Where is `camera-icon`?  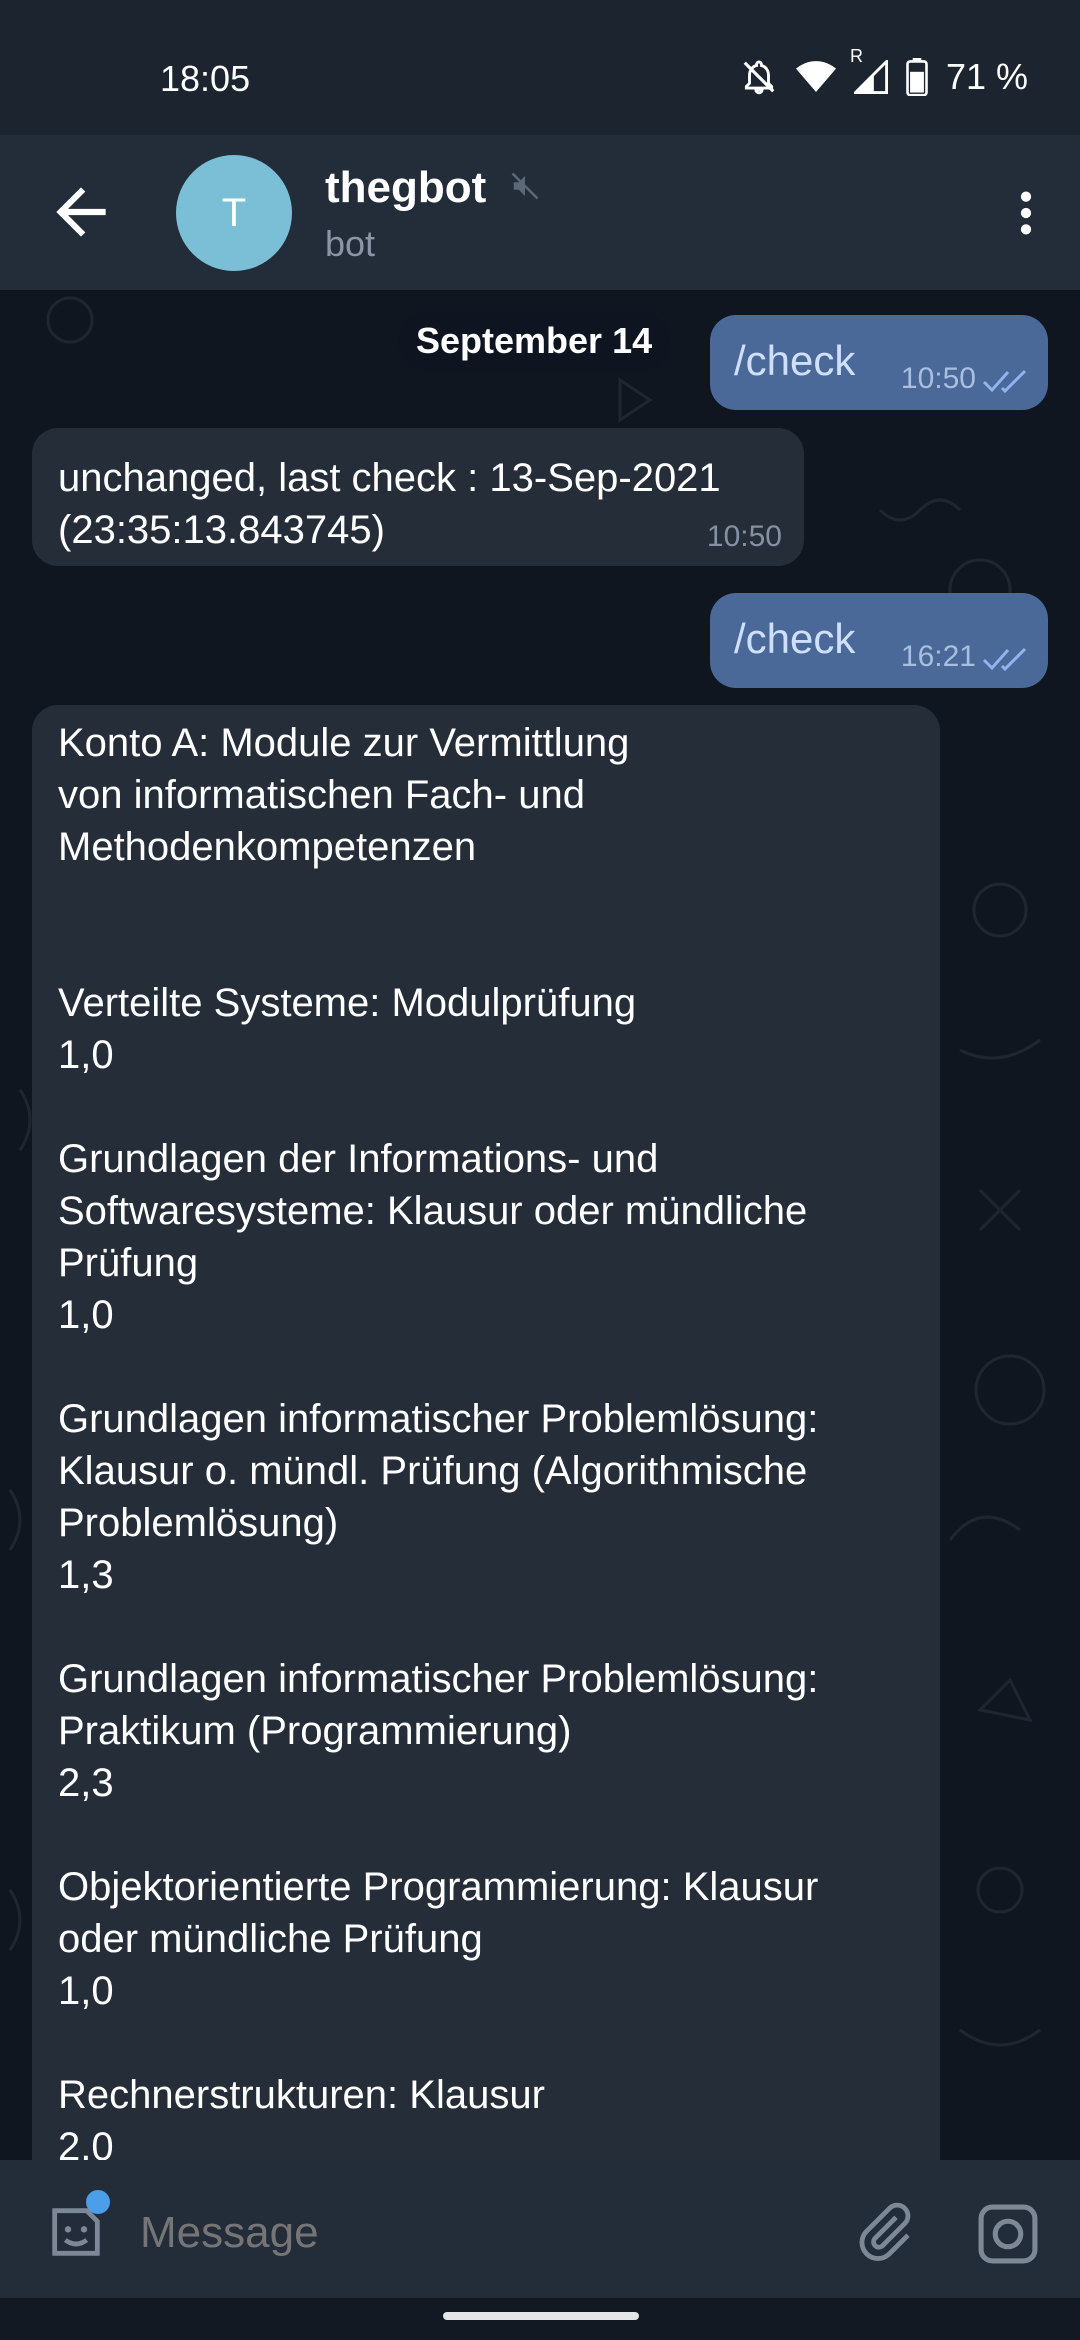
camera-icon is located at coordinates (1008, 2234).